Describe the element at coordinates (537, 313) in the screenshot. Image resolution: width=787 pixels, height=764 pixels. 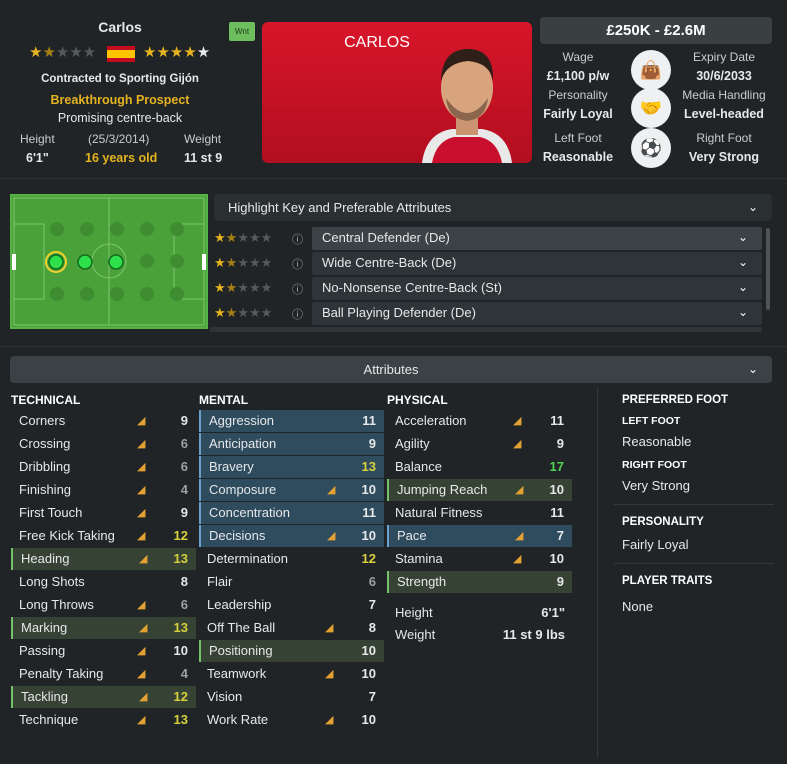
I see `role-box: Ball Playing Defender (De) ⌄` at that location.